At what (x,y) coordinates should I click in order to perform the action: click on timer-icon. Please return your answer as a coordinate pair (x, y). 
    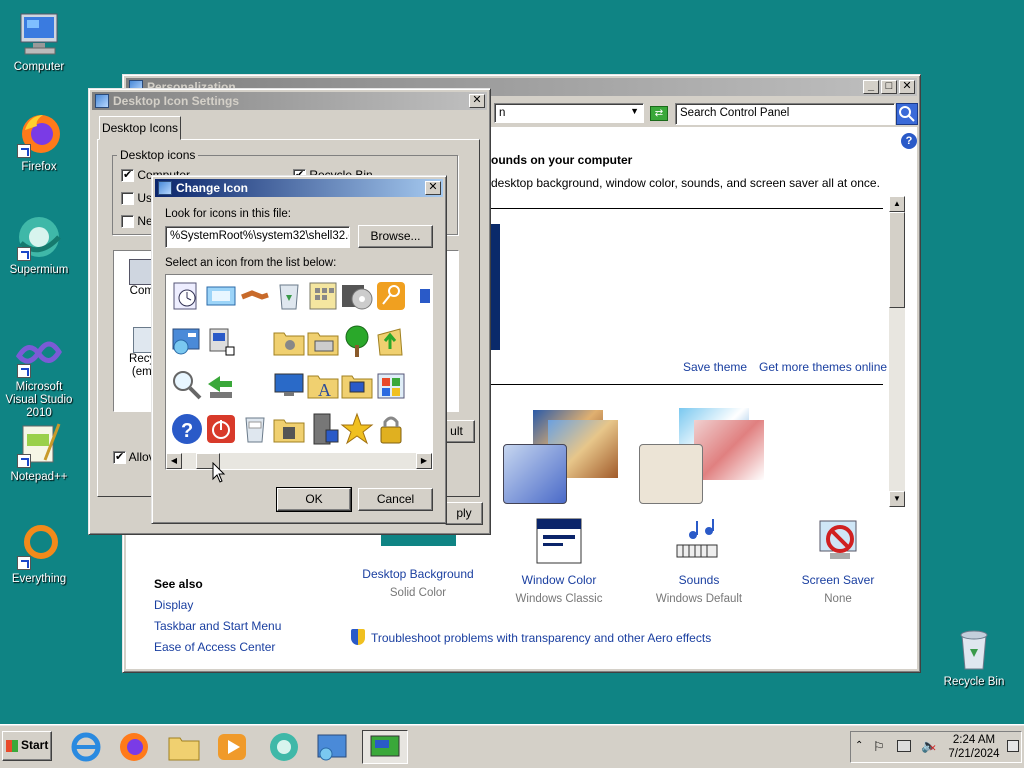
    Looking at the image, I should click on (187, 296).